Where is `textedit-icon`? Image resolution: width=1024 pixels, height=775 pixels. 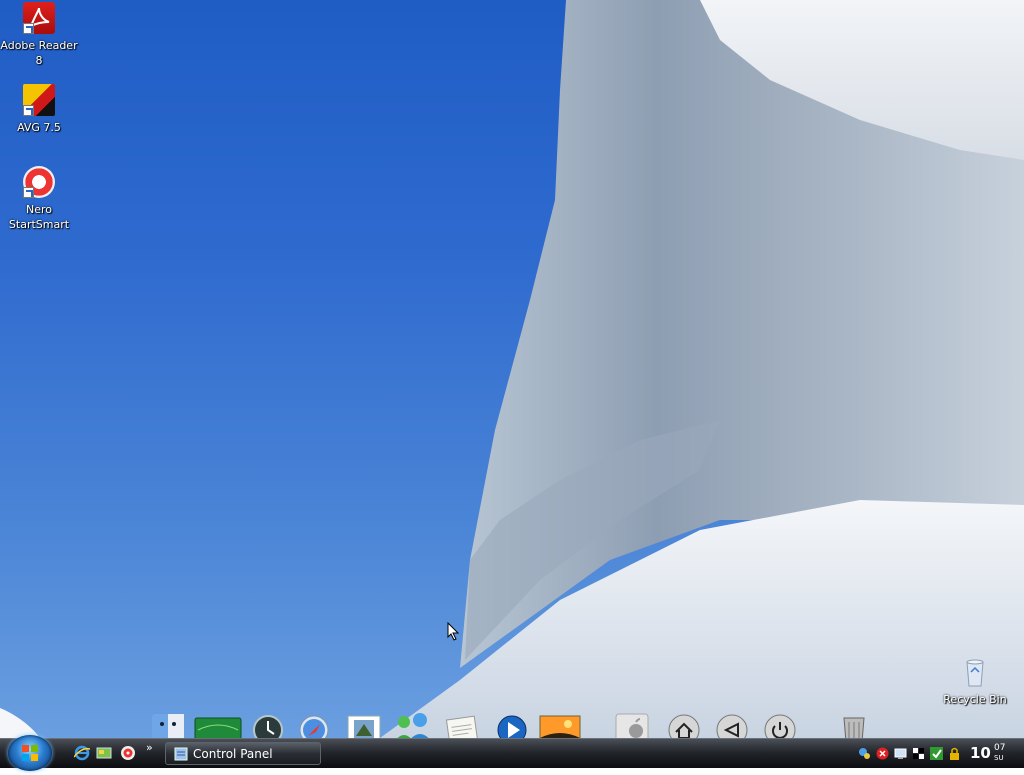
textedit-icon is located at coordinates (462, 726).